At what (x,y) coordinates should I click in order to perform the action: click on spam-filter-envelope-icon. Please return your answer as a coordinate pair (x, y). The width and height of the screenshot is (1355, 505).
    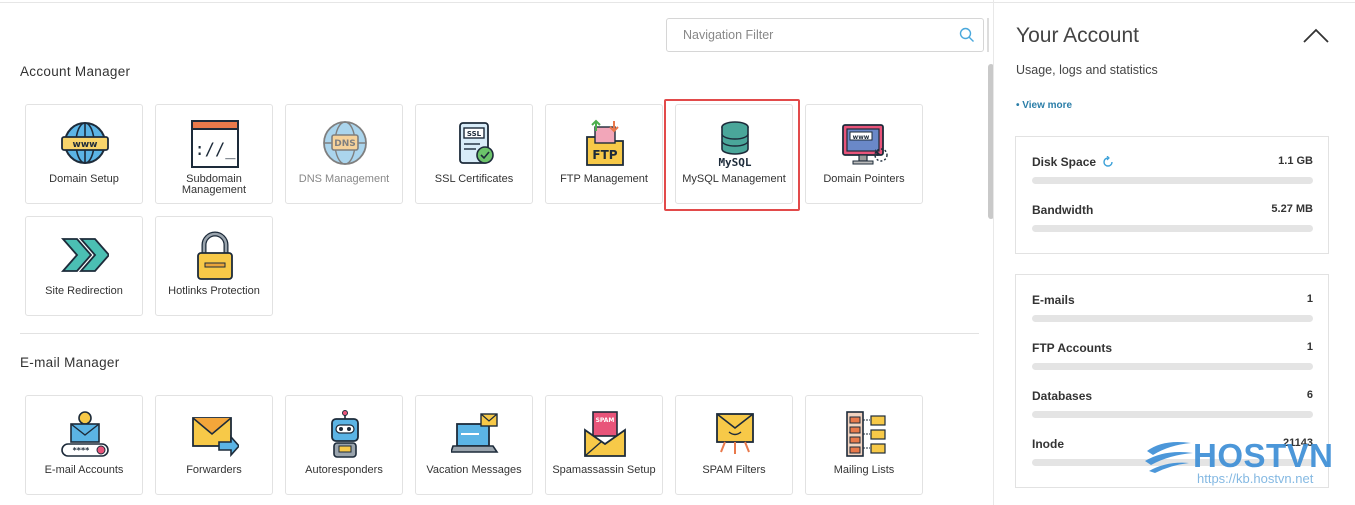
    Looking at the image, I should click on (735, 435).